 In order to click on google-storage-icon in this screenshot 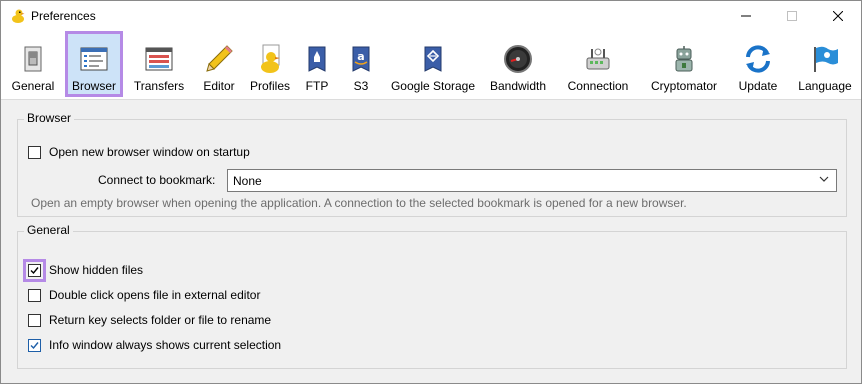, I will do `click(433, 59)`.